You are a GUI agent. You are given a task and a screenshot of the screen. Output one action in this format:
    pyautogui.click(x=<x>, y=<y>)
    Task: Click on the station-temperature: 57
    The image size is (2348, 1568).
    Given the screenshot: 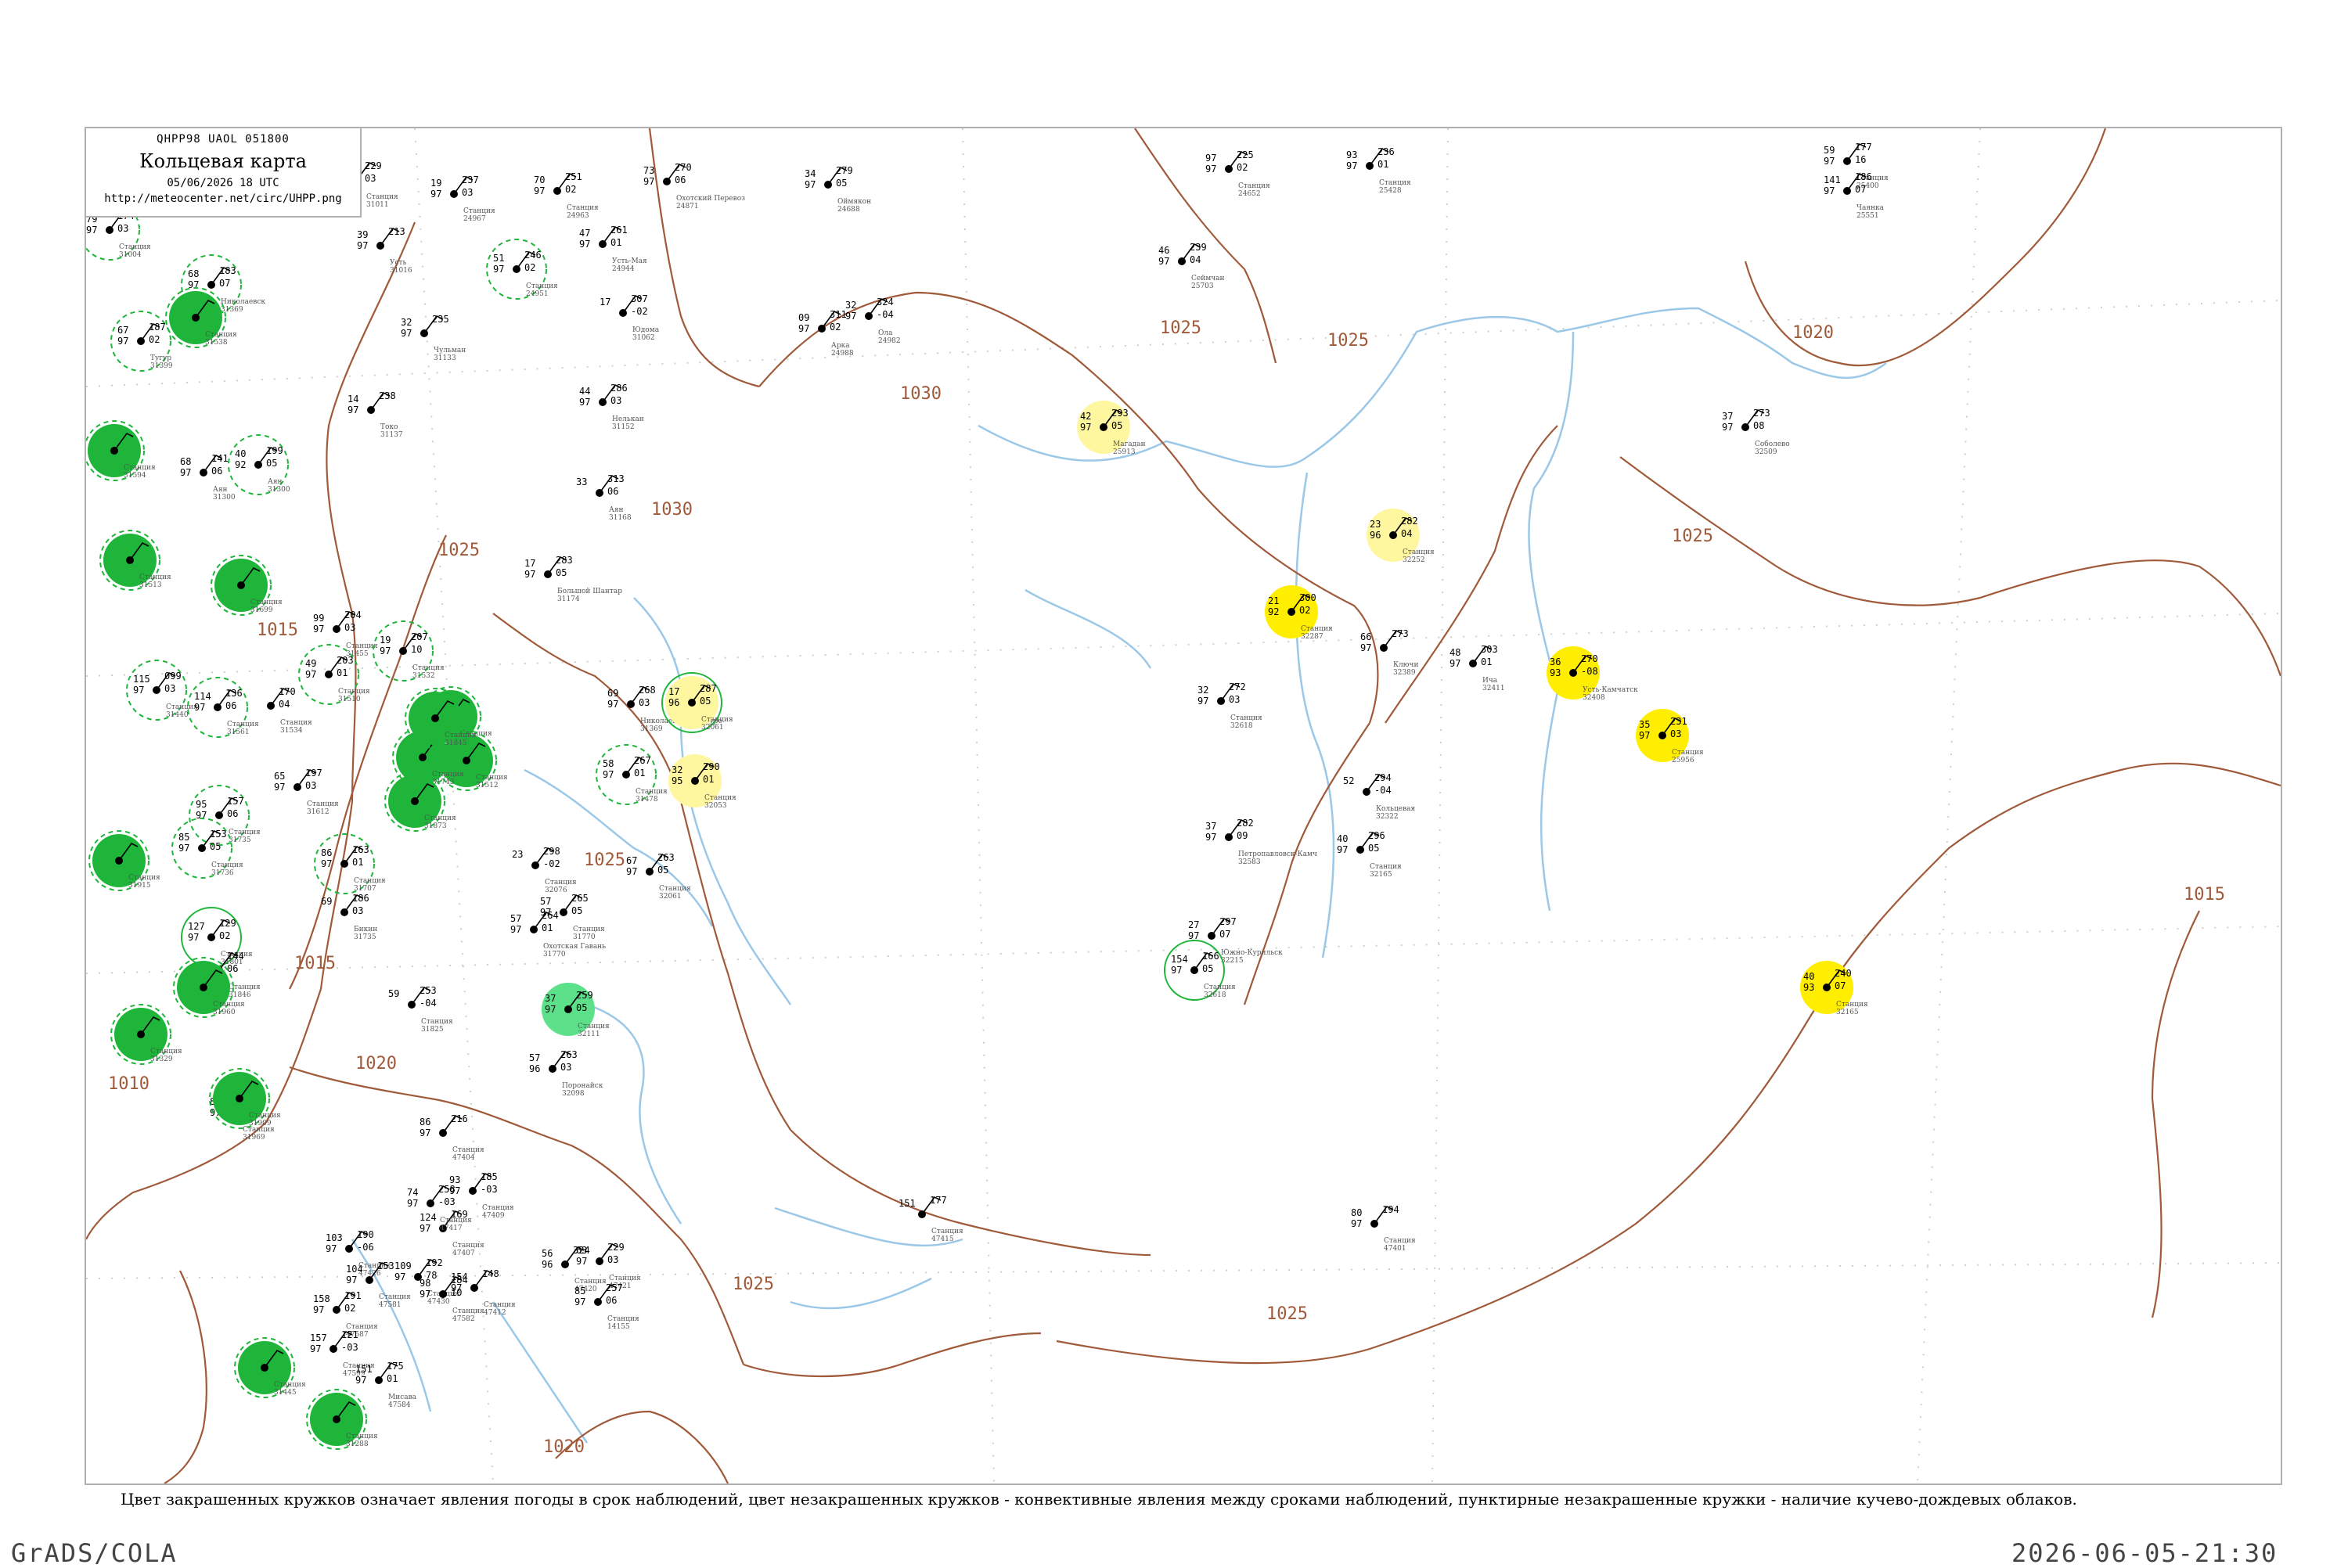 What is the action you would take?
    pyautogui.click(x=515, y=919)
    